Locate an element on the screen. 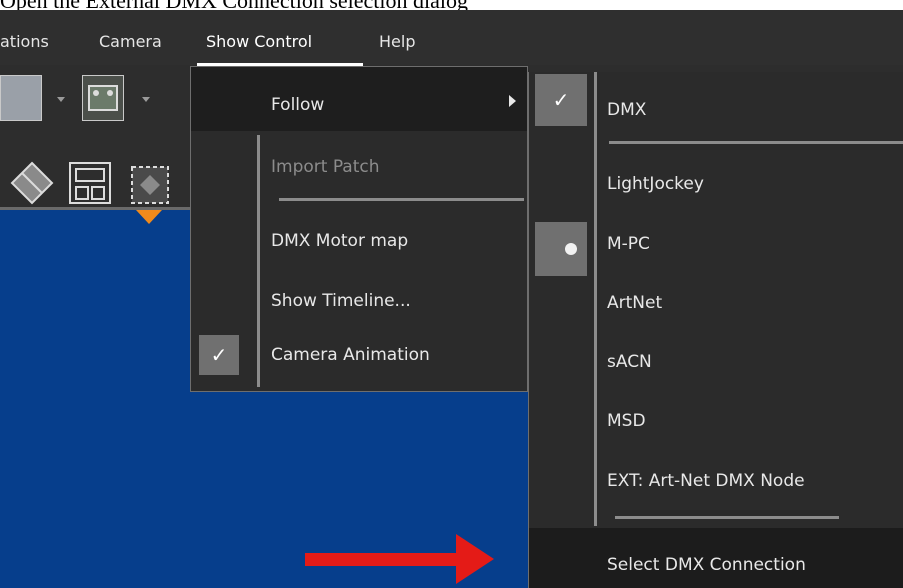  menu-help: Help is located at coordinates (397, 41).